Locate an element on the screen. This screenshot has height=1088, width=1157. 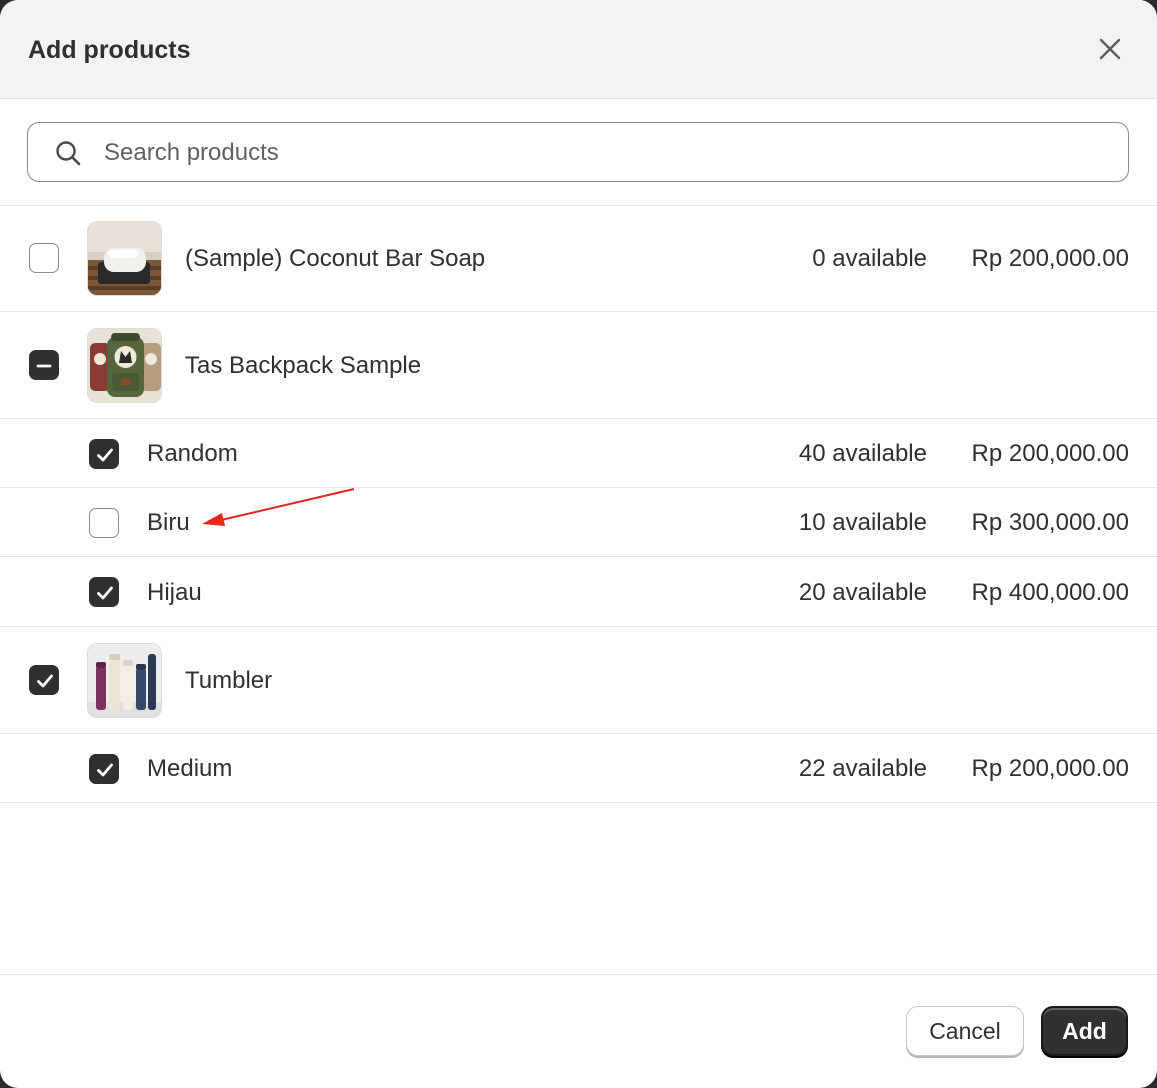
variant-row-hijau: Hijau 20 available Rp 400,000.00 is located at coordinates (578, 591).